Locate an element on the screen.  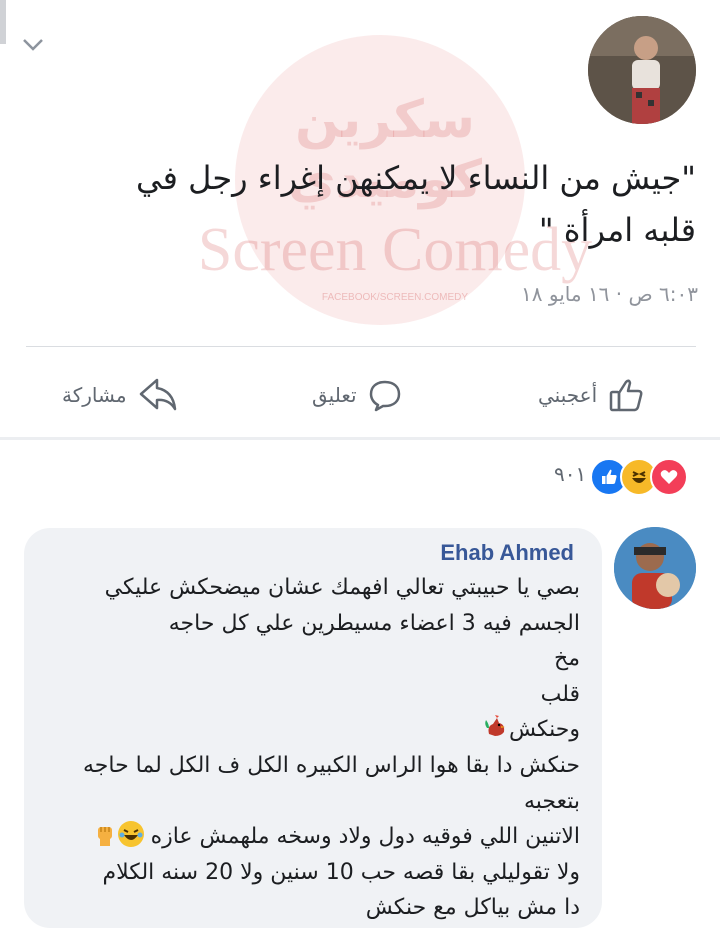
commenter-avatar is located at coordinates (655, 568).